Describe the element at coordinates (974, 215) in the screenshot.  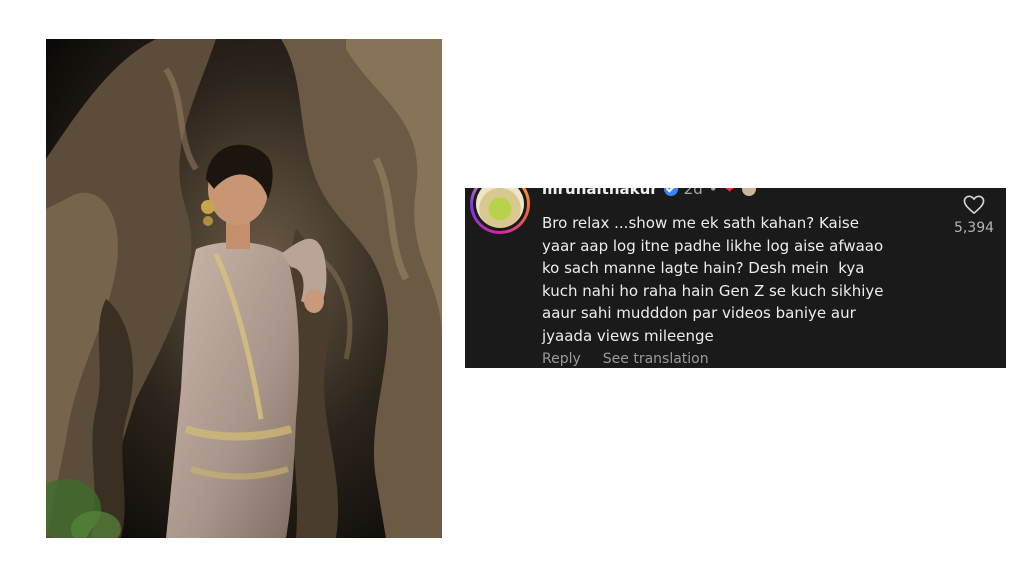
I see `like-block: 5,394` at that location.